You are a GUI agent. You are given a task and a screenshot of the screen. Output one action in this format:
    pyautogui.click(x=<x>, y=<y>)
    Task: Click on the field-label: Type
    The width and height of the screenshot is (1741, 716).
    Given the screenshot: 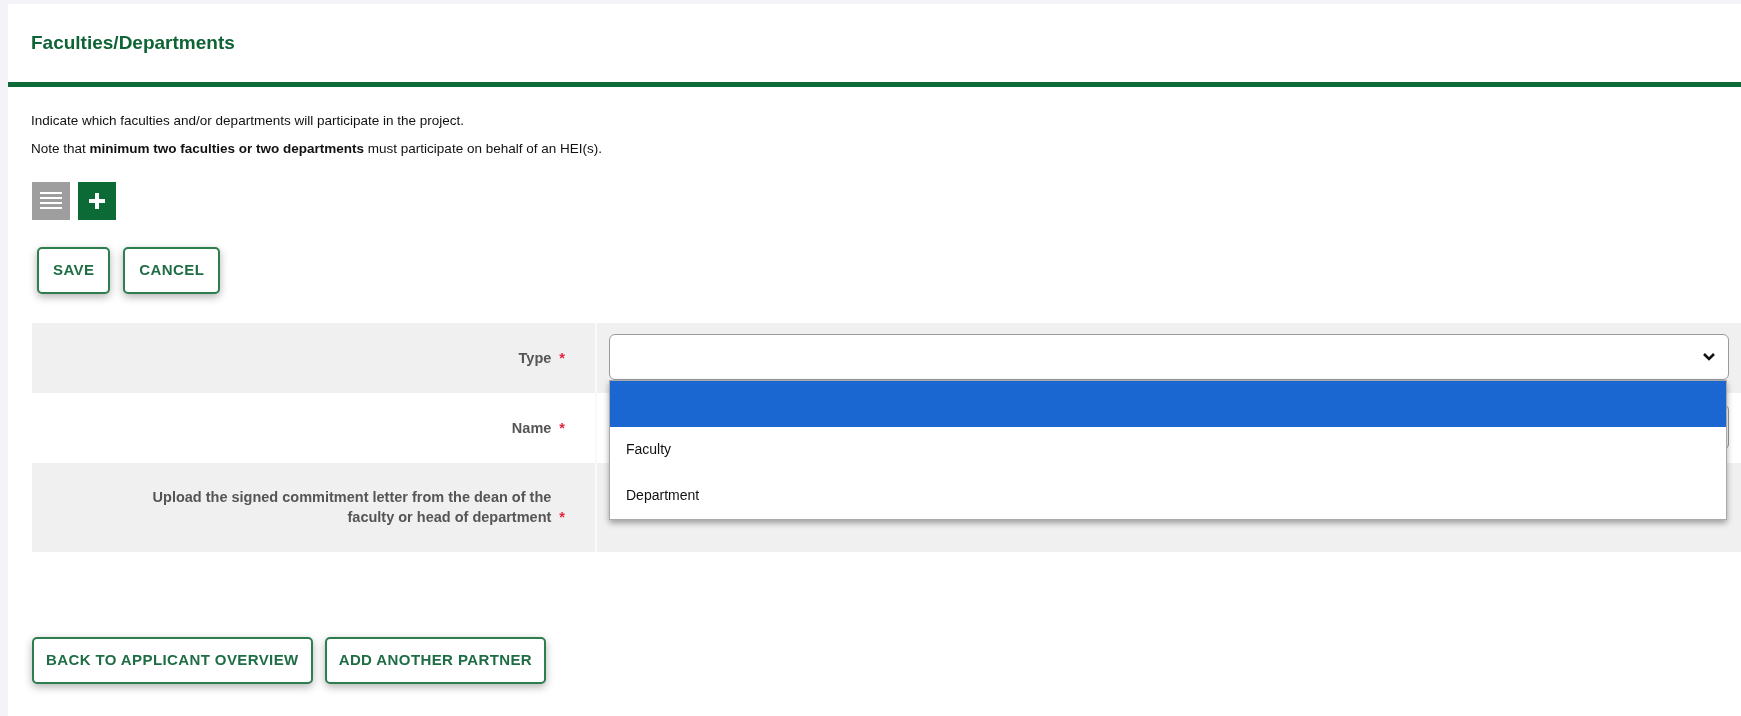 What is the action you would take?
    pyautogui.click(x=535, y=358)
    